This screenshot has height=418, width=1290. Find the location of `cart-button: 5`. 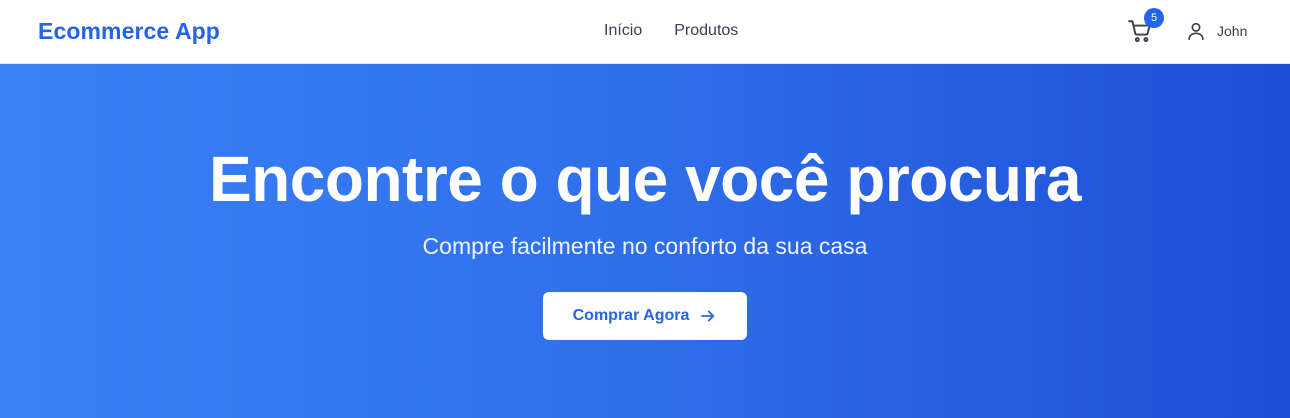

cart-button: 5 is located at coordinates (1145, 27).